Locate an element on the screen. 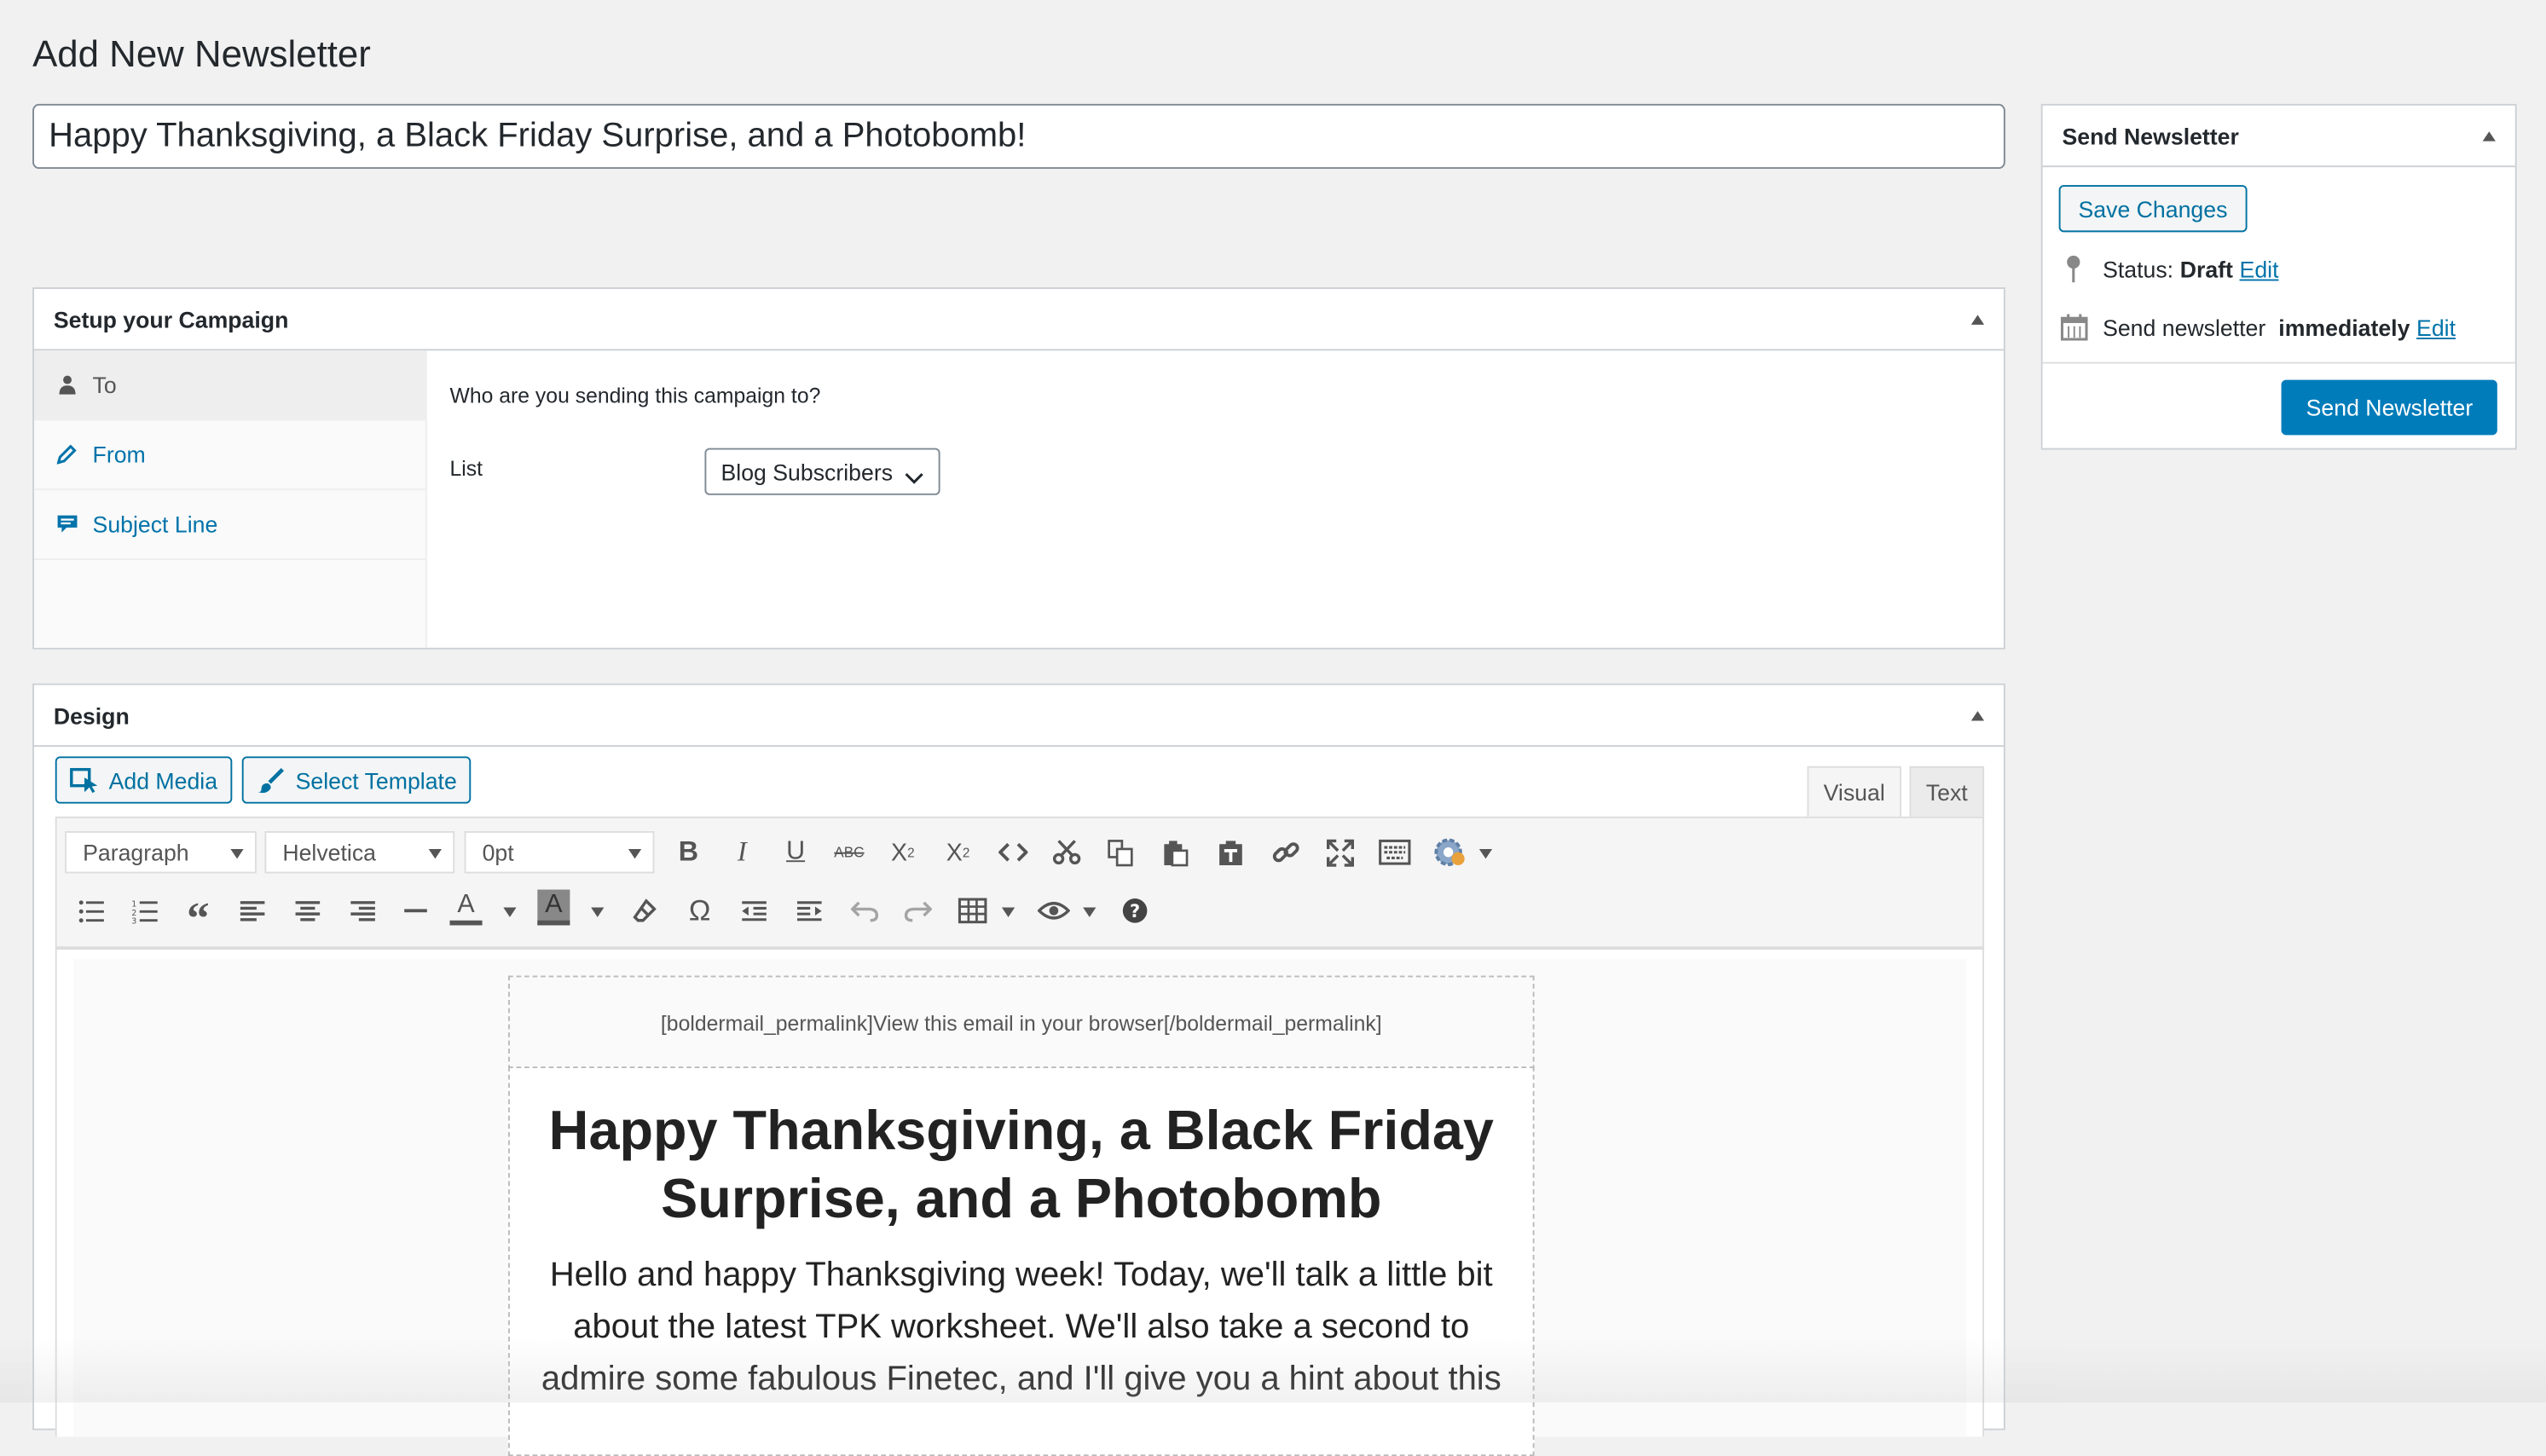 This screenshot has width=2546, height=1456. design-header: Design is located at coordinates (1018, 716).